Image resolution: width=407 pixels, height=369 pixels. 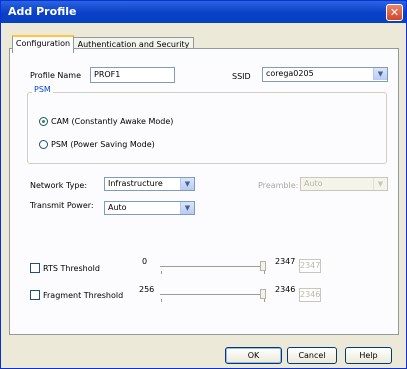 What do you see at coordinates (83, 295) in the screenshot?
I see `fragment-threshold-label: Fragment Threshold` at bounding box center [83, 295].